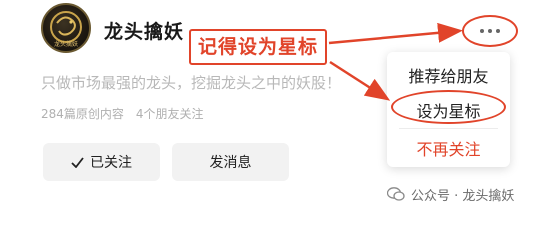  I want to click on arrow-to-star-item, so click(360, 80).